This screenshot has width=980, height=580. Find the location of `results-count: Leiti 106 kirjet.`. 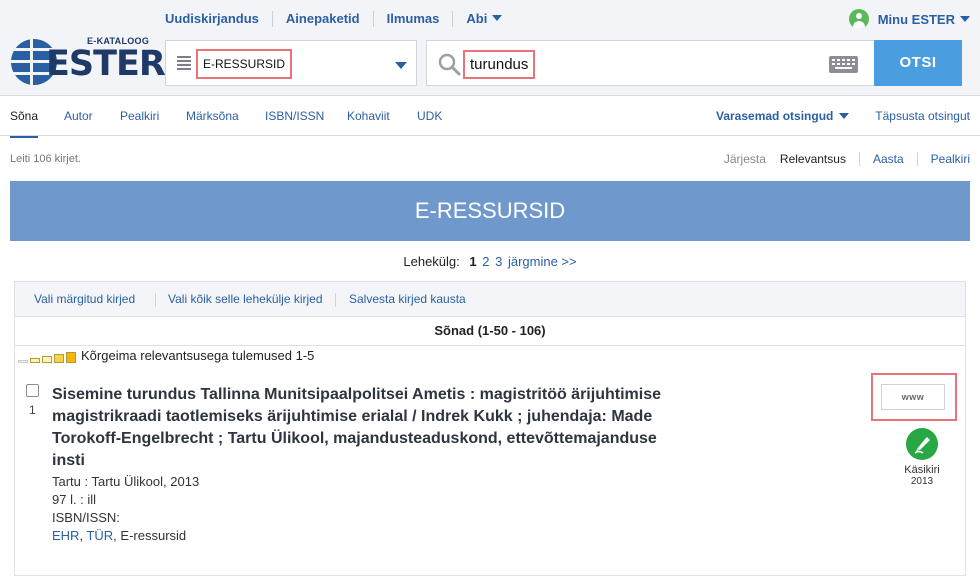

results-count: Leiti 106 kirjet. is located at coordinates (45, 159).